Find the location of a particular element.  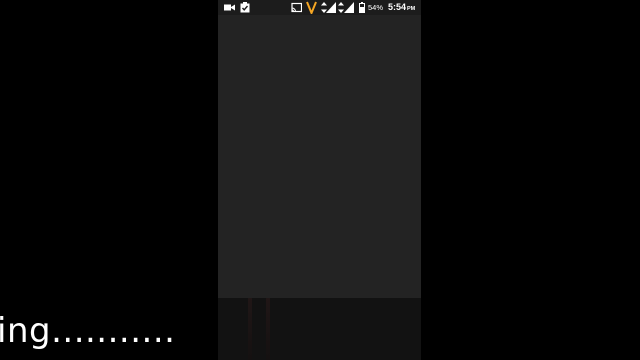

battery-percentage: 54% is located at coordinates (376, 7).